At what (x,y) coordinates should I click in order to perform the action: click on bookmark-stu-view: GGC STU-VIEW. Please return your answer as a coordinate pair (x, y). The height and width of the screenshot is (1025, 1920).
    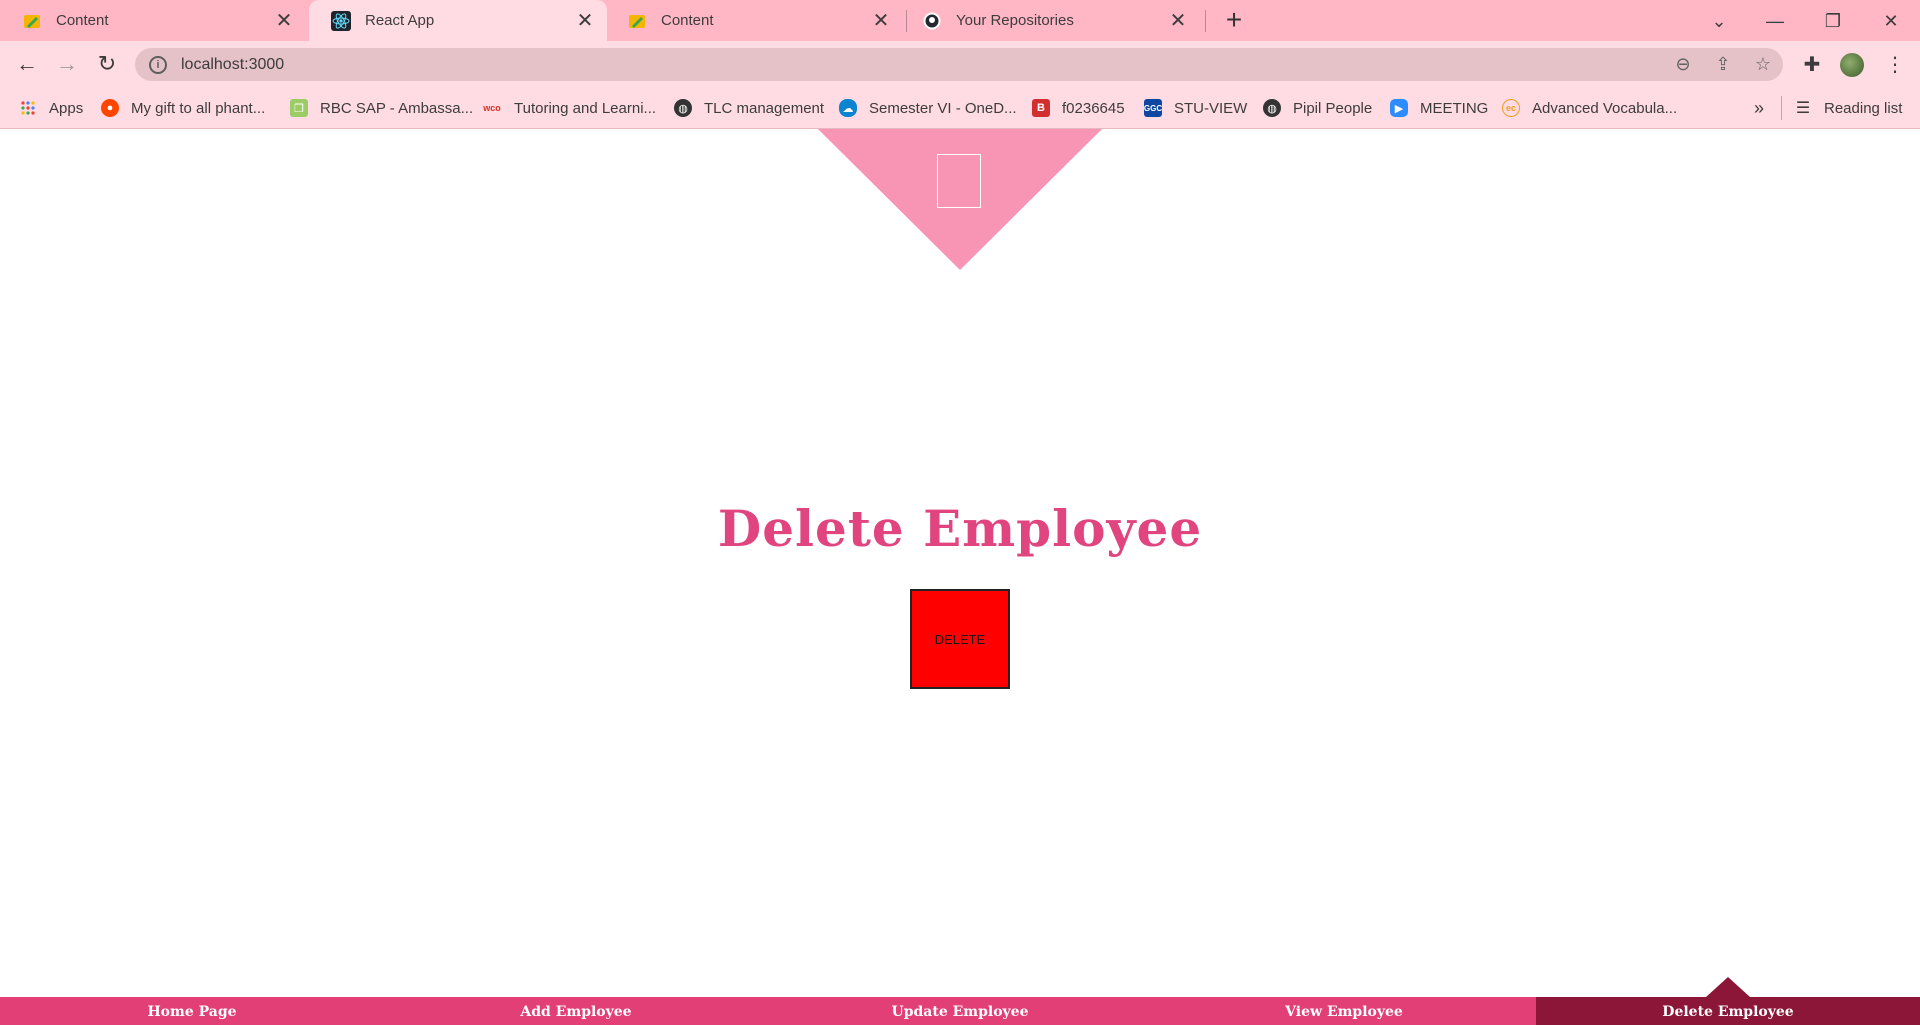
    Looking at the image, I should click on (1195, 108).